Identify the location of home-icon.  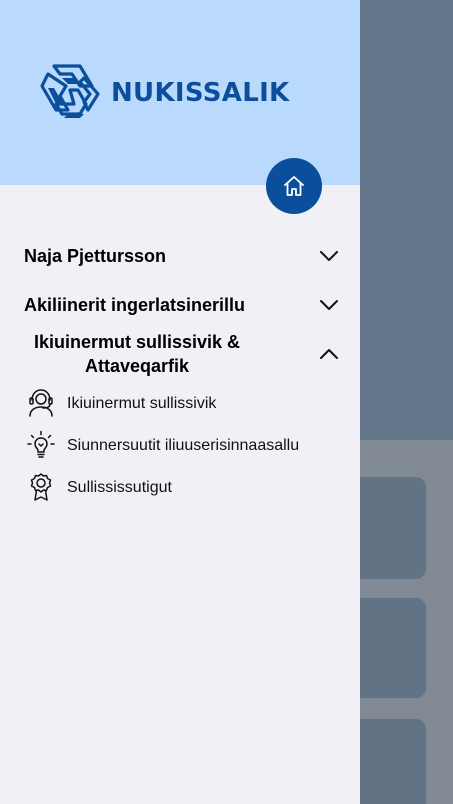
(294, 186).